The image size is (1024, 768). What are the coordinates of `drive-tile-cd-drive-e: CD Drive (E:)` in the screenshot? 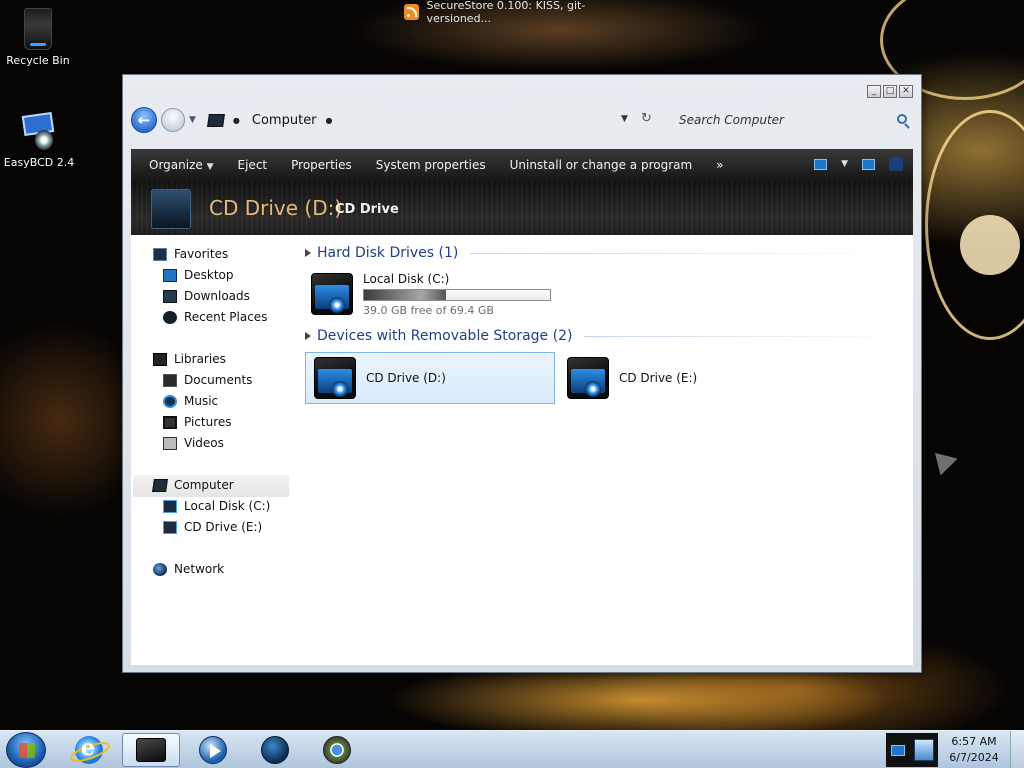 It's located at (684, 378).